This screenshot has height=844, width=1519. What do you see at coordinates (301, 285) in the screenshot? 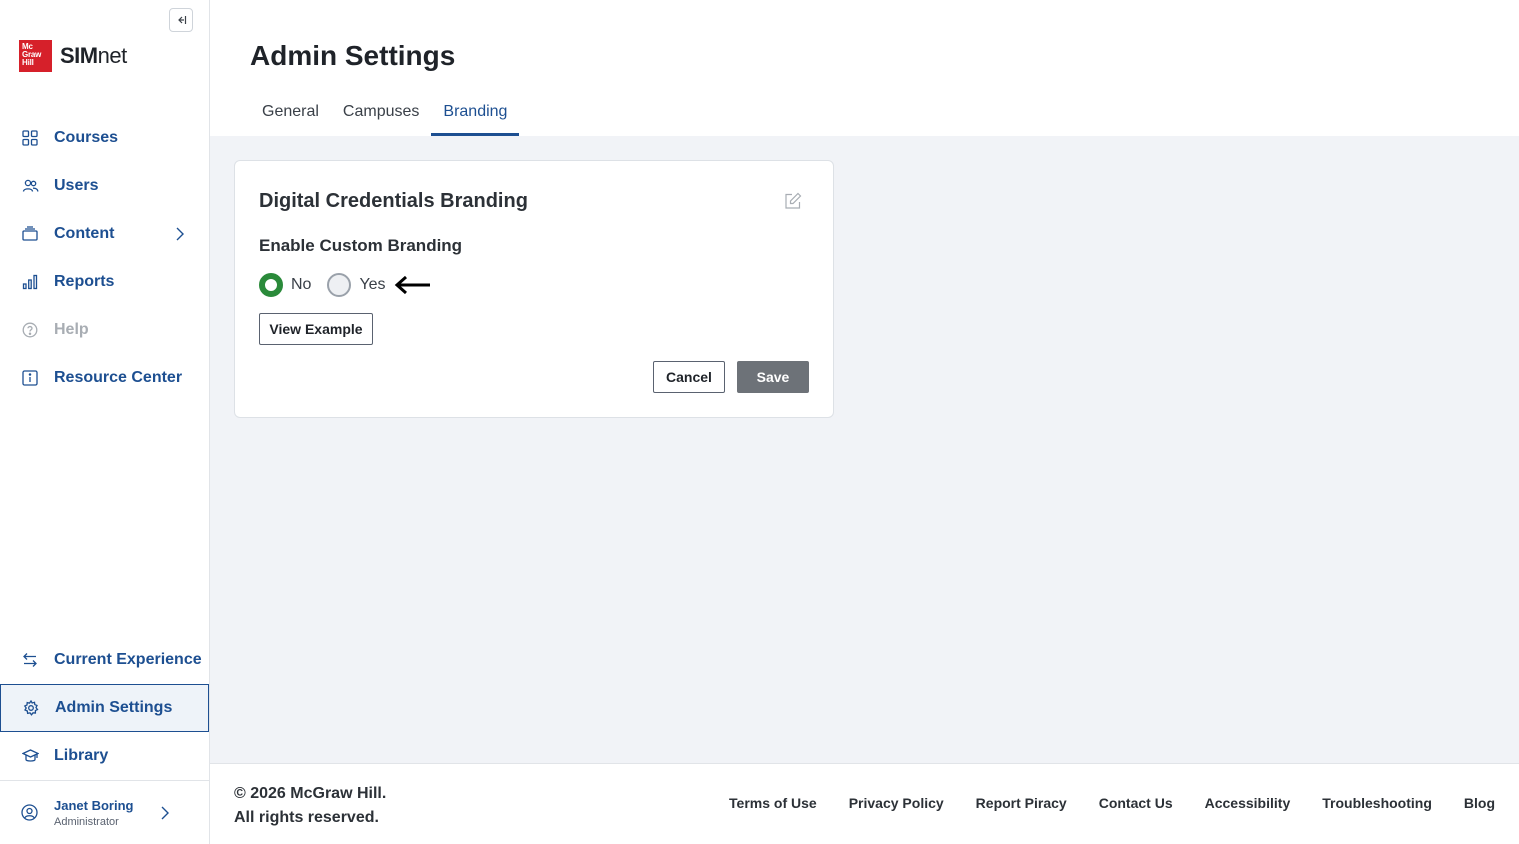
I see `radio-no-label: No` at bounding box center [301, 285].